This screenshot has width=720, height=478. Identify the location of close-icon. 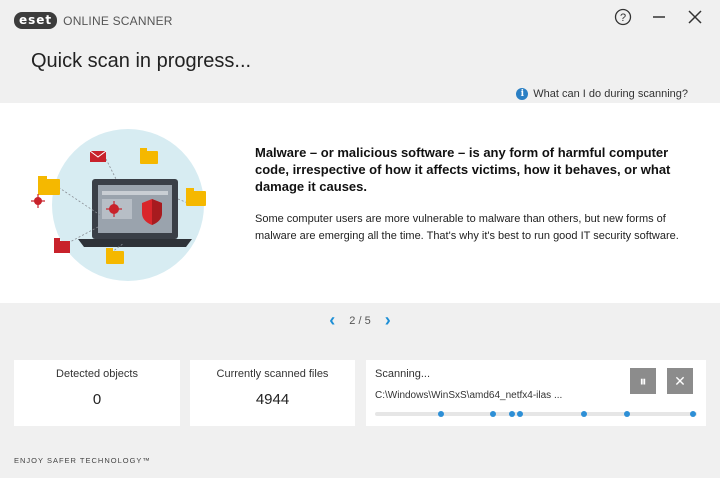
(695, 17).